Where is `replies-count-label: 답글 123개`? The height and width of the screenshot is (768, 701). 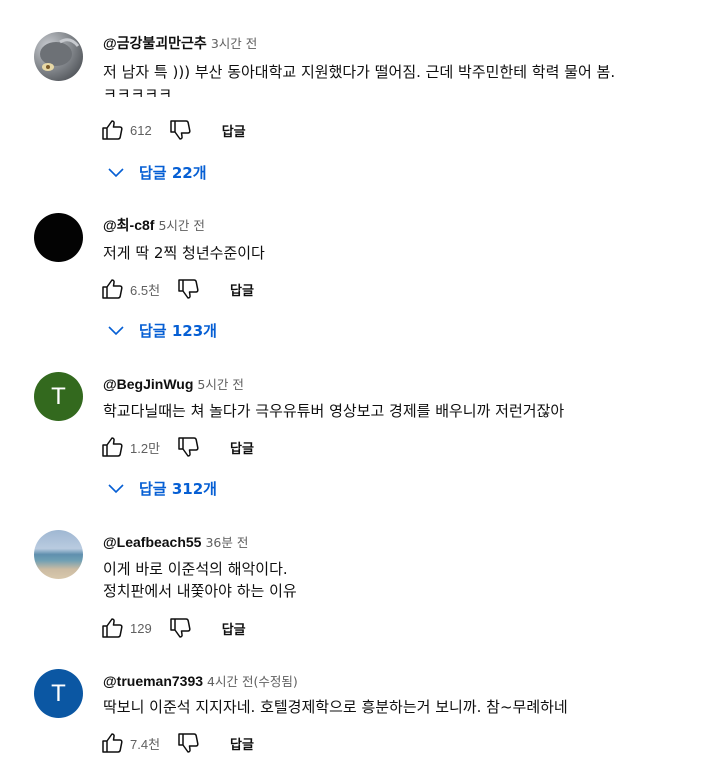 replies-count-label: 답글 123개 is located at coordinates (178, 330).